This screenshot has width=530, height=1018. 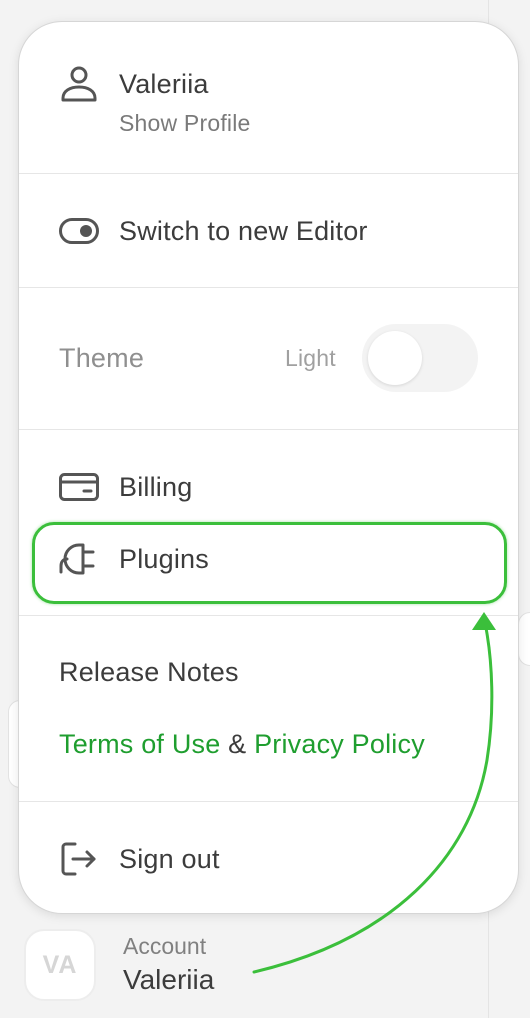 What do you see at coordinates (79, 84) in the screenshot?
I see `user-icon` at bounding box center [79, 84].